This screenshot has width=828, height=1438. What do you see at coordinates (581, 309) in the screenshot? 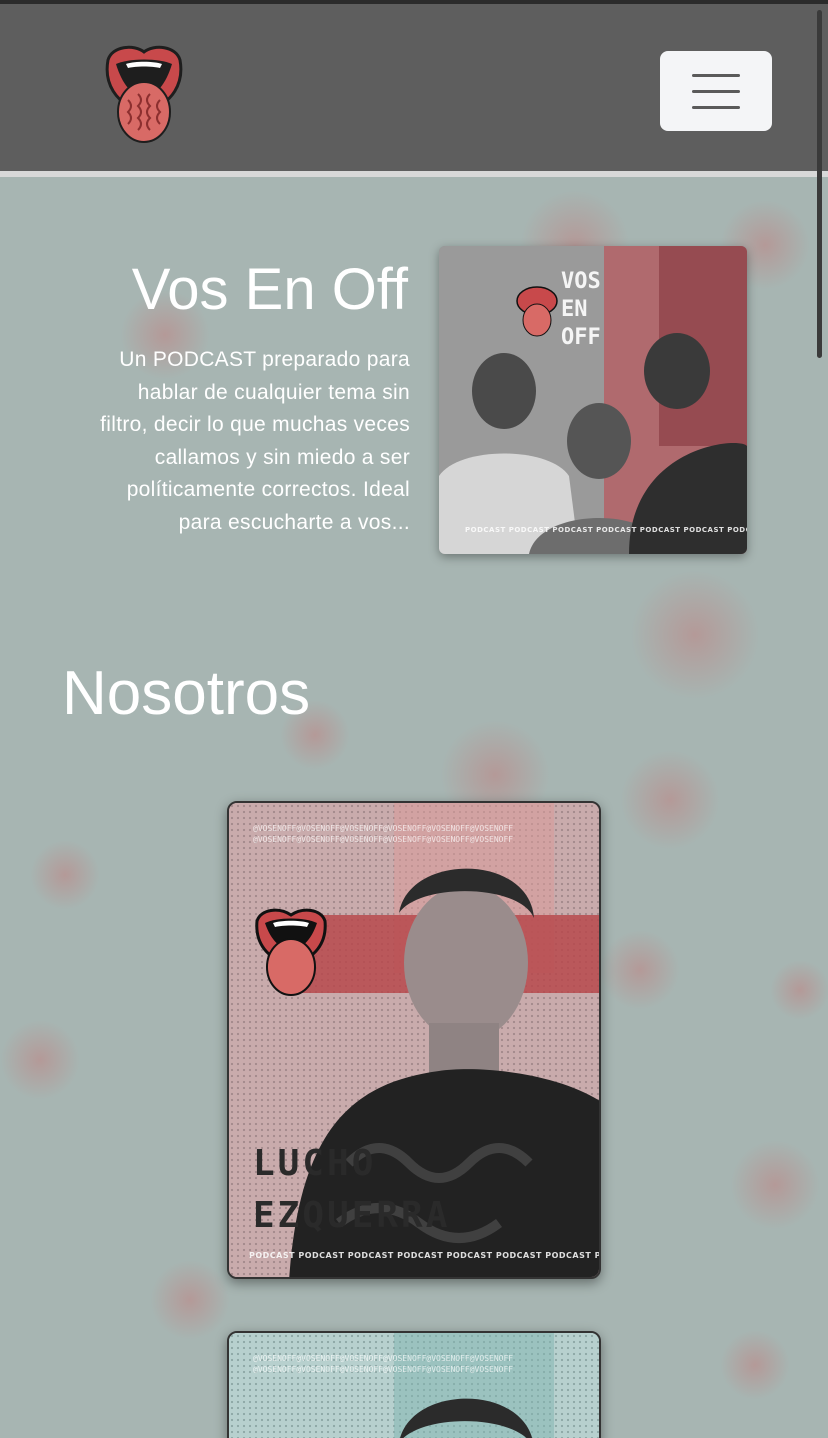
I see `cover-logo-text: VOS EN OFF` at bounding box center [581, 309].